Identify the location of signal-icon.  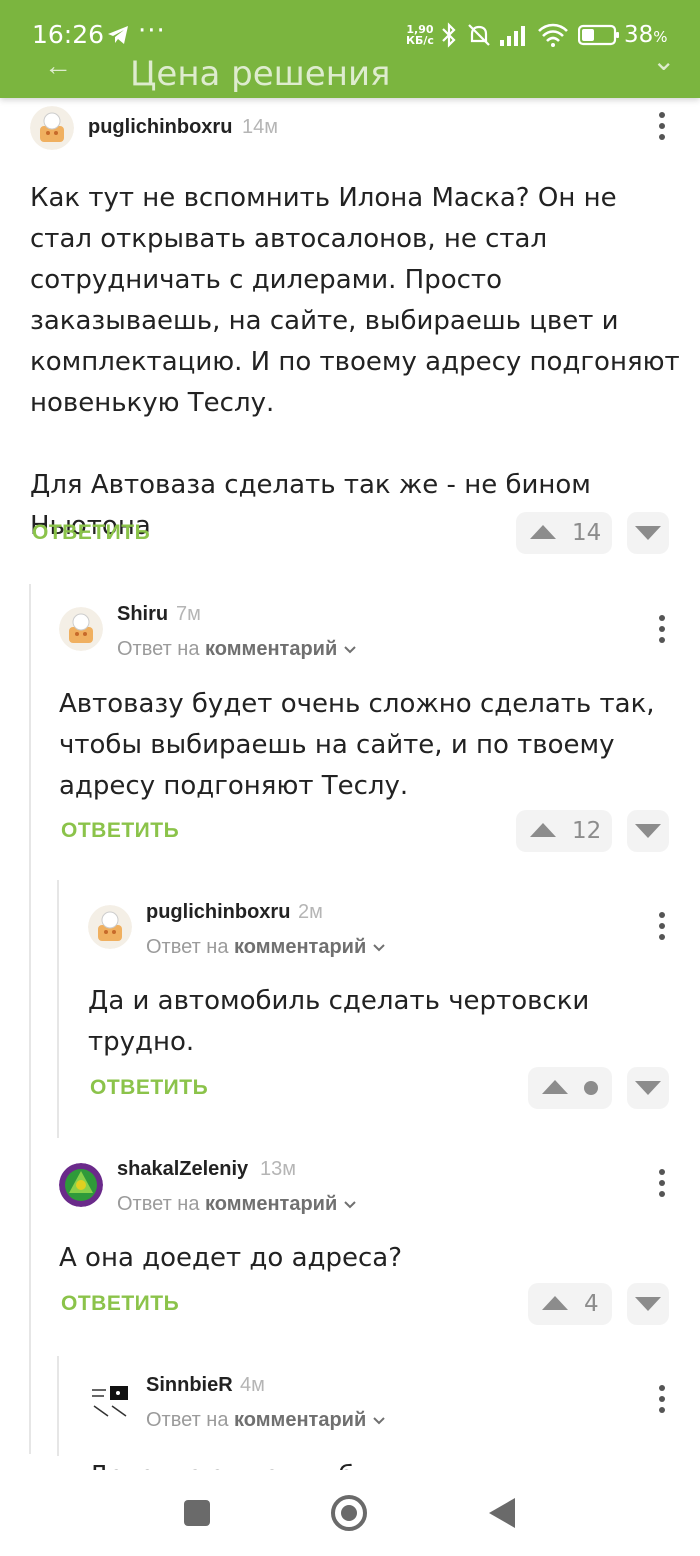
(512, 36).